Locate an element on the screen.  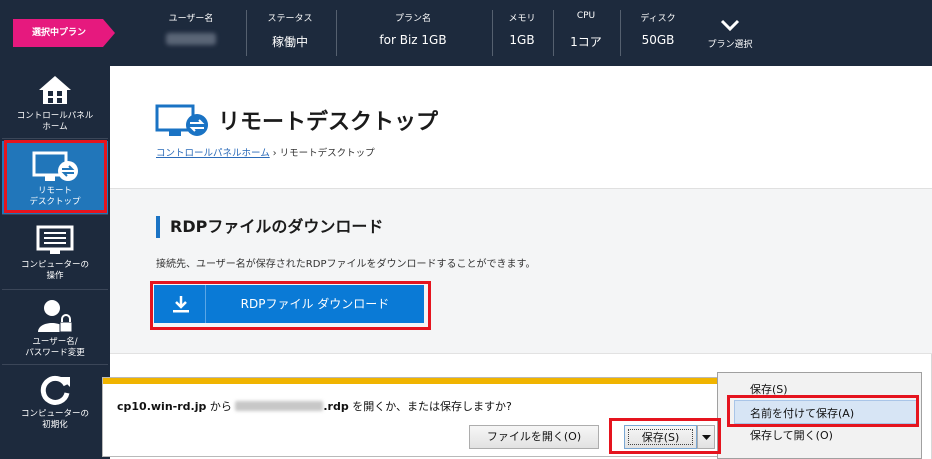
selected-plan-badge: 選択中プラン is located at coordinates (64, 33).